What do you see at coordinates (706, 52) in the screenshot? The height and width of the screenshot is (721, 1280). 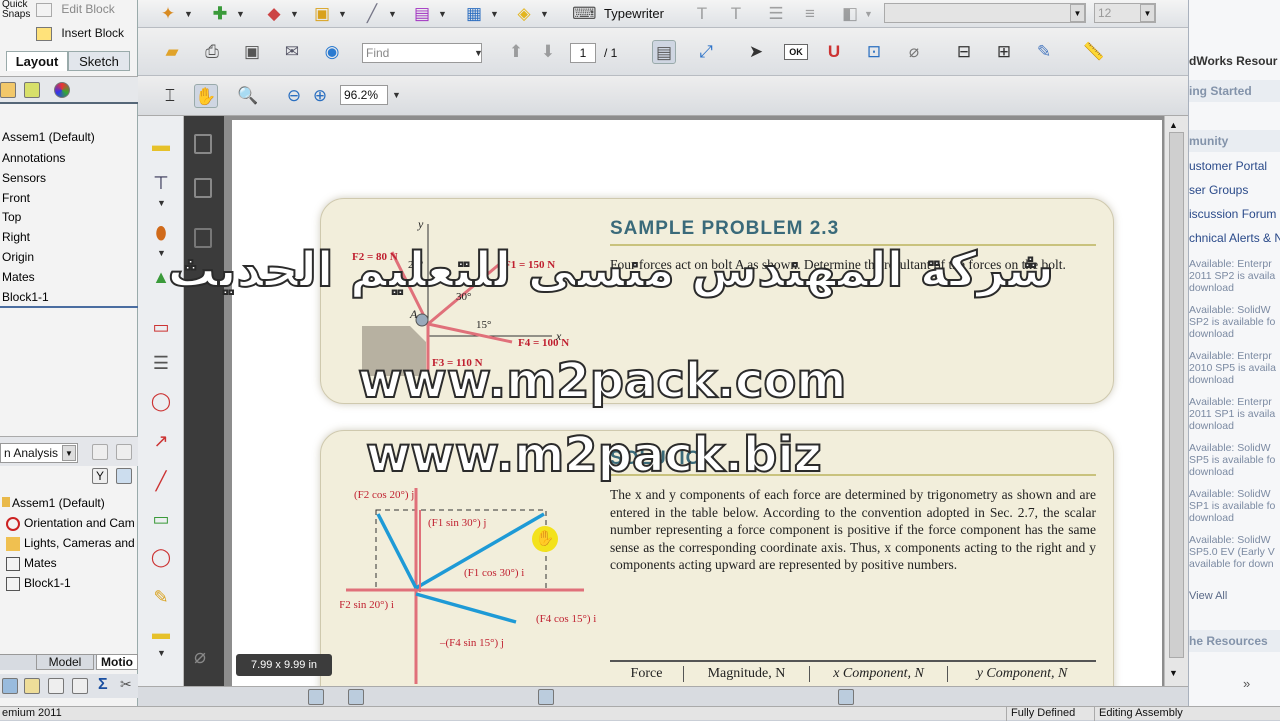 I see `fit-page-icon: ⤢` at bounding box center [706, 52].